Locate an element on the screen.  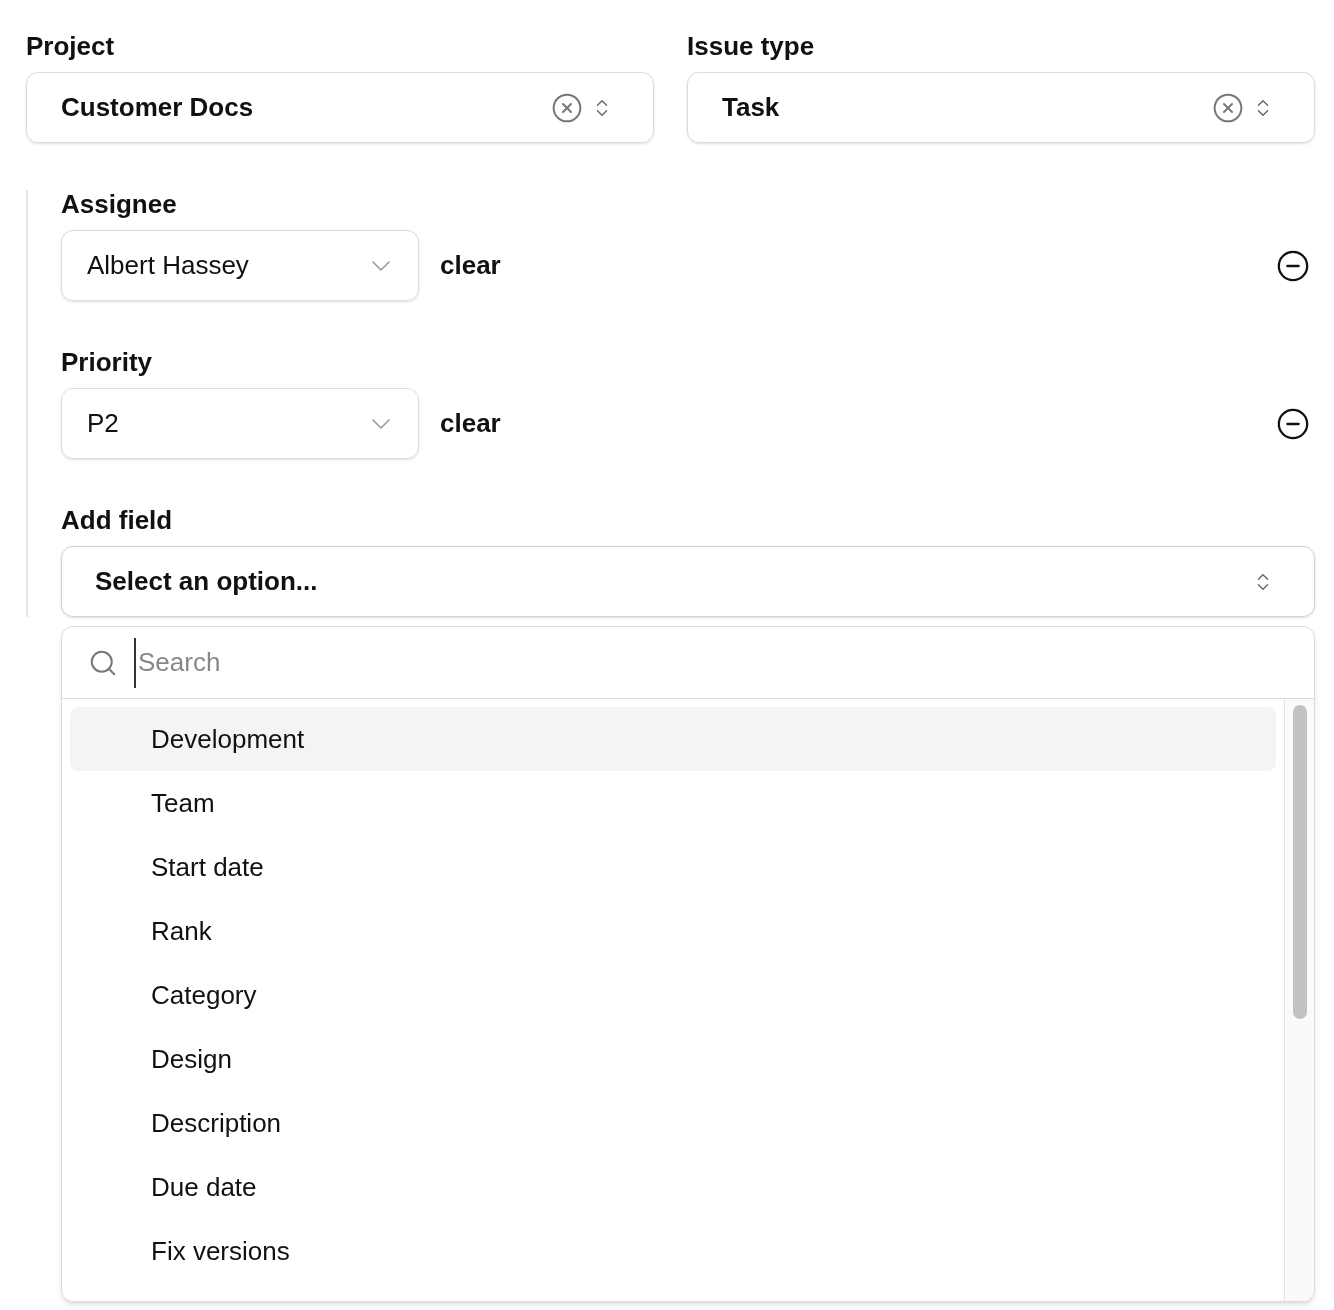
dropdown-option: Due date is located at coordinates (673, 1187).